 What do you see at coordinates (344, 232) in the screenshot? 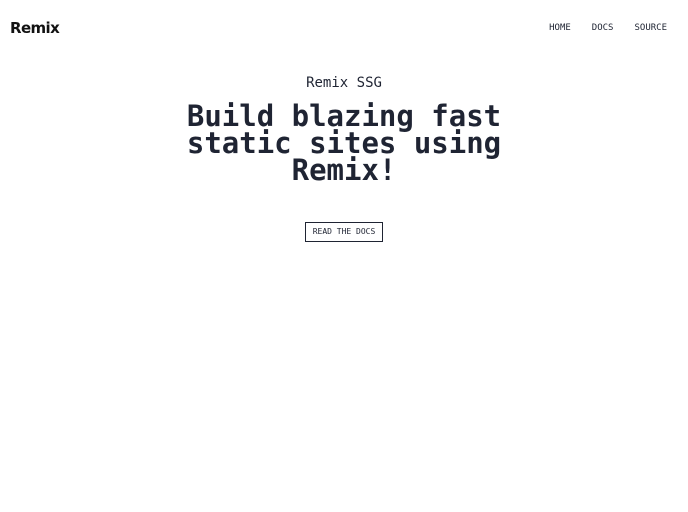
I see `read-the-docs-button: READ THE DOCS` at bounding box center [344, 232].